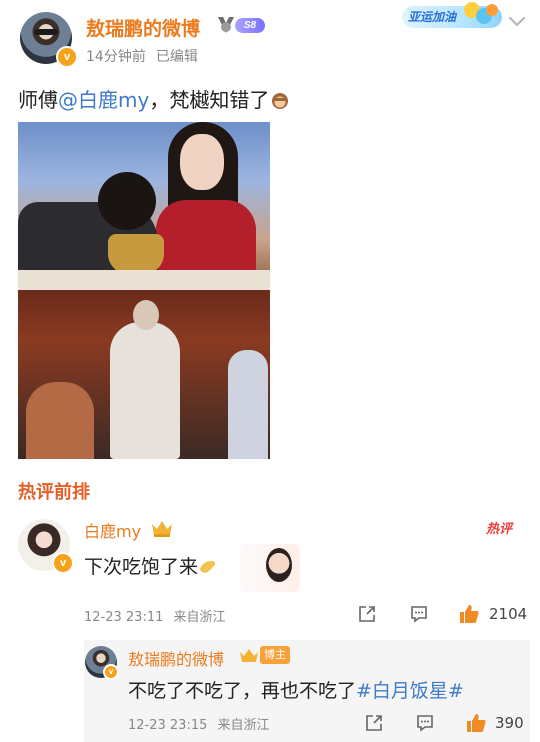 The height and width of the screenshot is (742, 540). I want to click on crown-icon, so click(162, 529).